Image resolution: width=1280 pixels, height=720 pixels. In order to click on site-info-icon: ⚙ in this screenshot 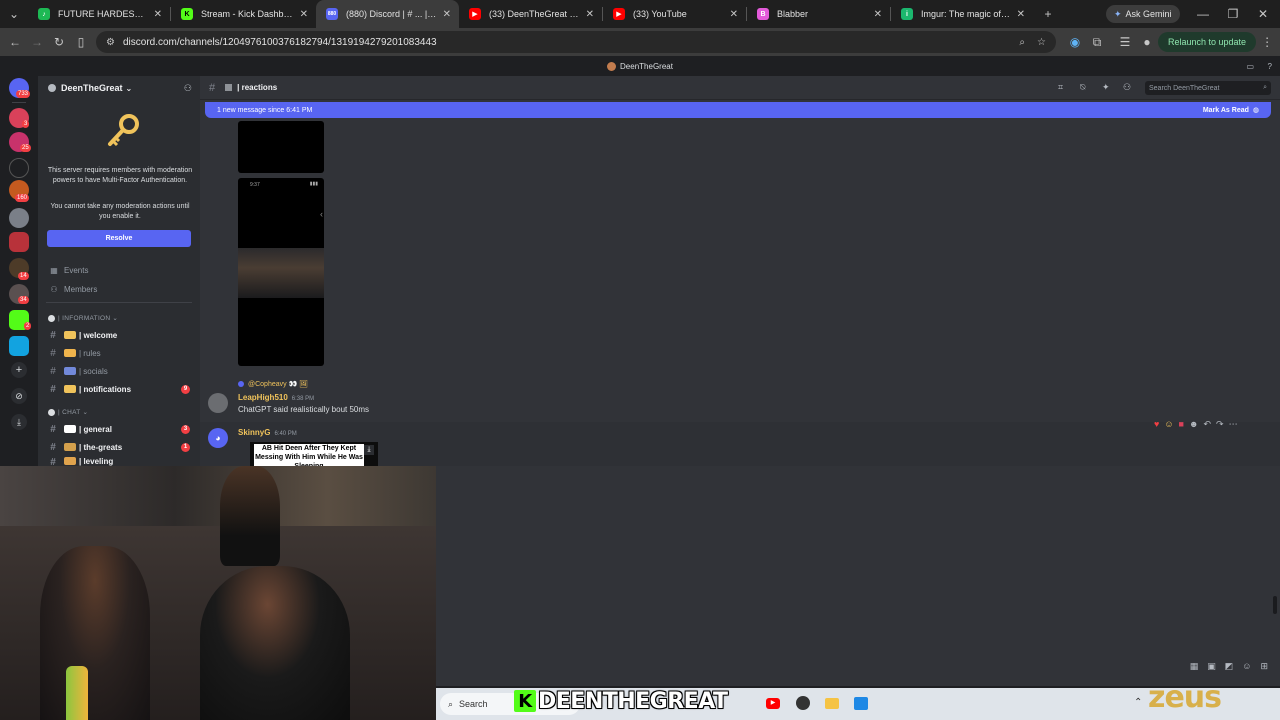, I will do `click(110, 42)`.